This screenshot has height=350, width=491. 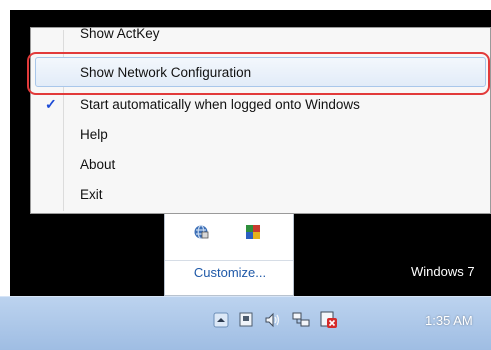 What do you see at coordinates (221, 320) in the screenshot?
I see `show-hidden-icons-arrow-icon` at bounding box center [221, 320].